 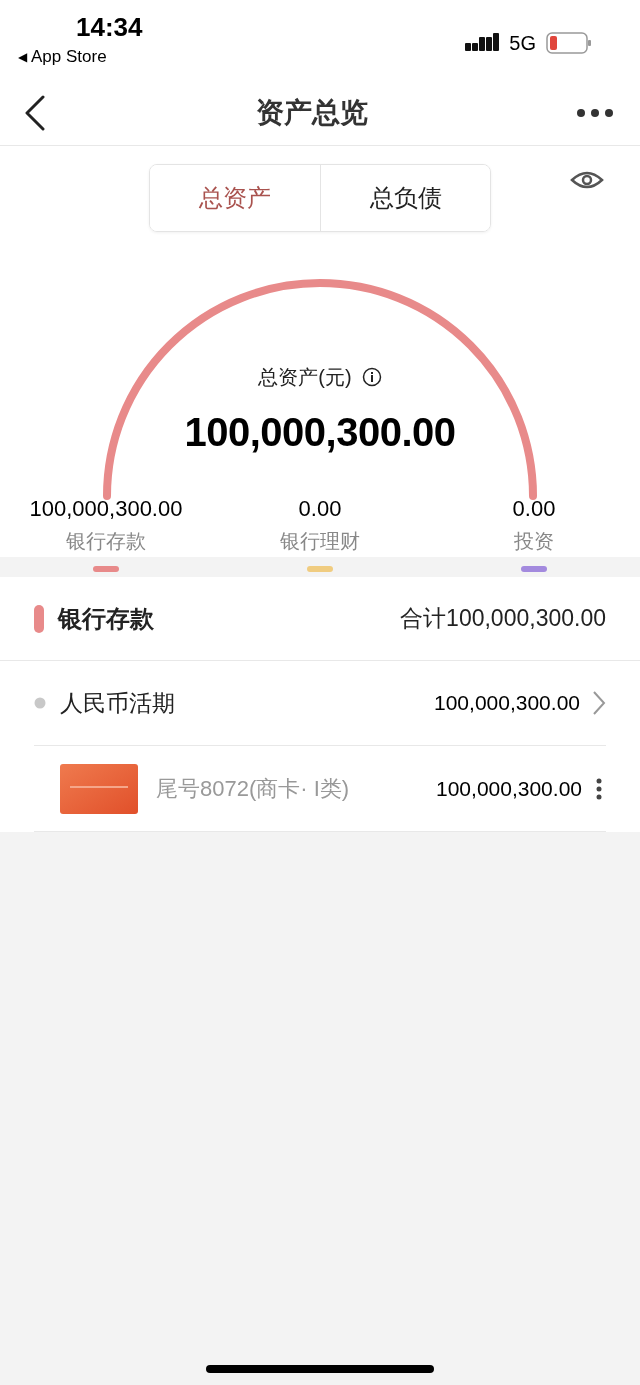 What do you see at coordinates (106, 509) in the screenshot?
I see `category-amount: 100,000,300.00` at bounding box center [106, 509].